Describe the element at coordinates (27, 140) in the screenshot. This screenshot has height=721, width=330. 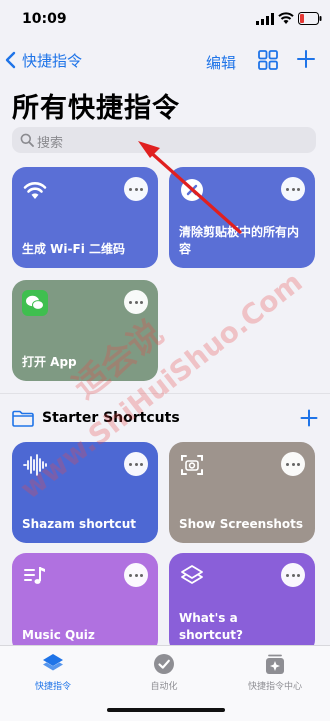
I see `search-icon` at that location.